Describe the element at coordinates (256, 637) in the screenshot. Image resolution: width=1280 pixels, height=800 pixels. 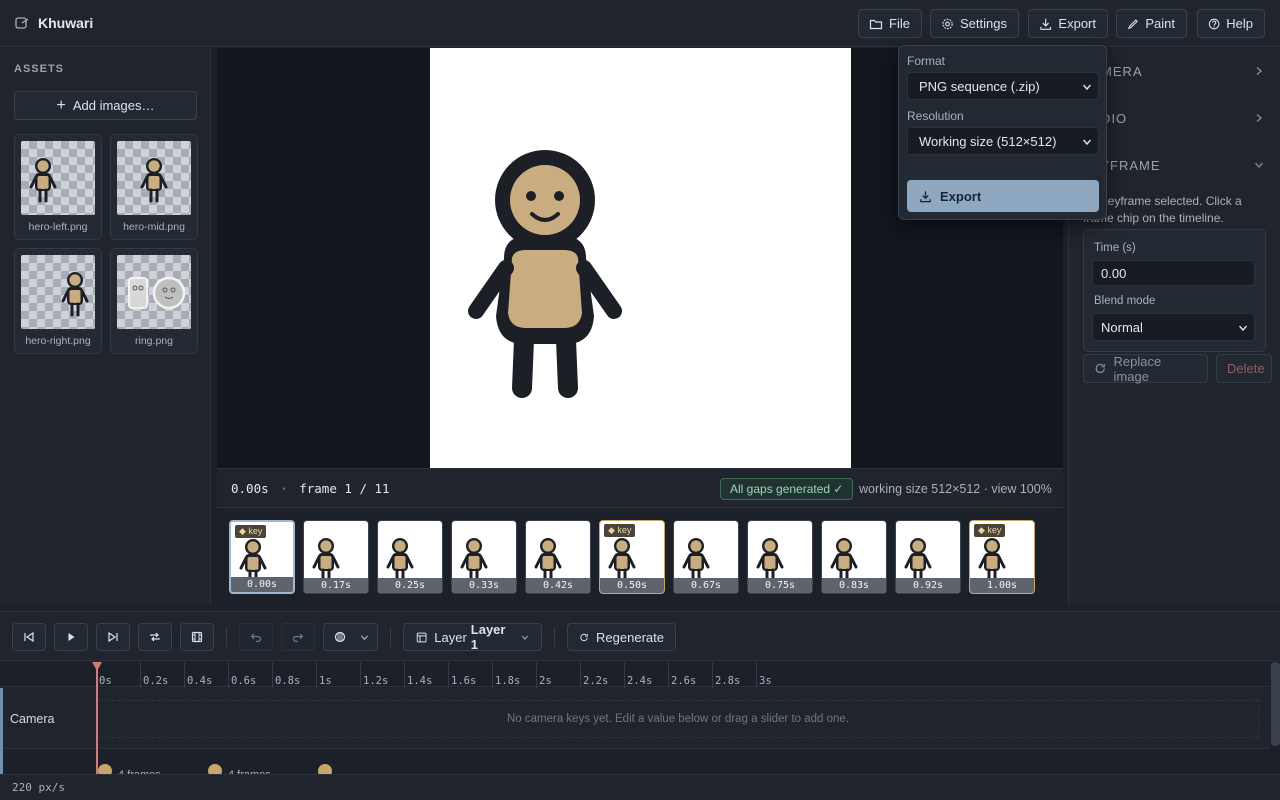
I see `undo-button` at that location.